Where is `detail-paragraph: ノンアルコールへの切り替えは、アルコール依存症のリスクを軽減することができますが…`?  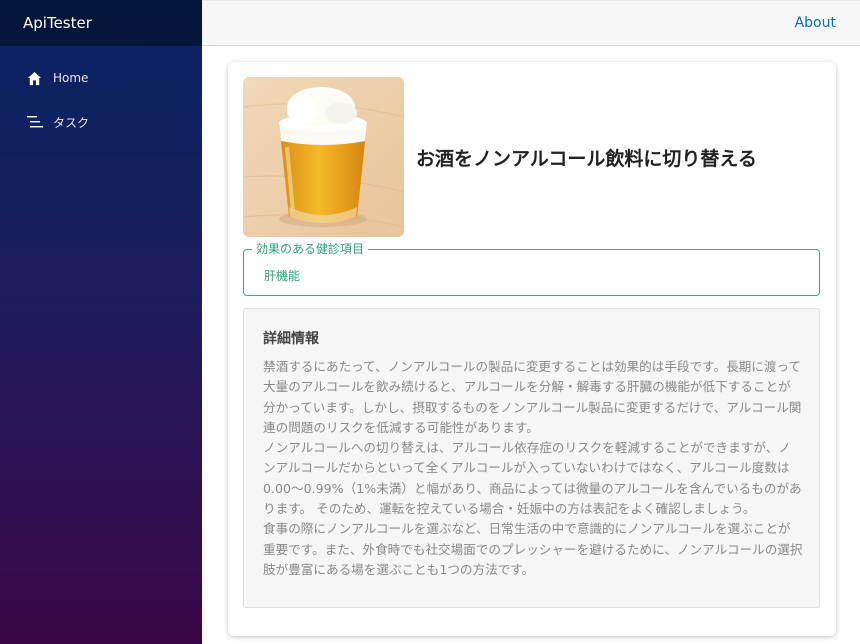 detail-paragraph: ノンアルコールへの切り替えは、アルコール依存症のリスクを軽減することができますが… is located at coordinates (532, 478).